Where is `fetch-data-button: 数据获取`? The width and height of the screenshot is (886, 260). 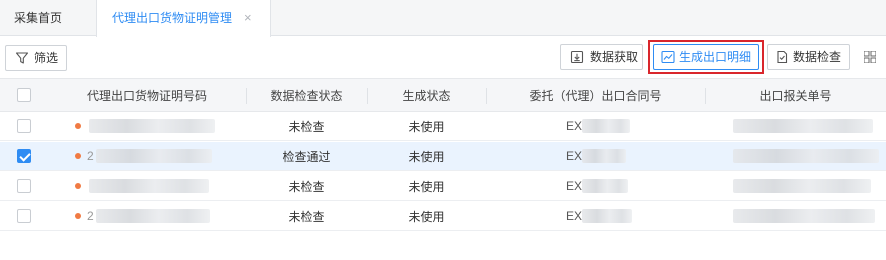
fetch-data-button: 数据获取 is located at coordinates (601, 57).